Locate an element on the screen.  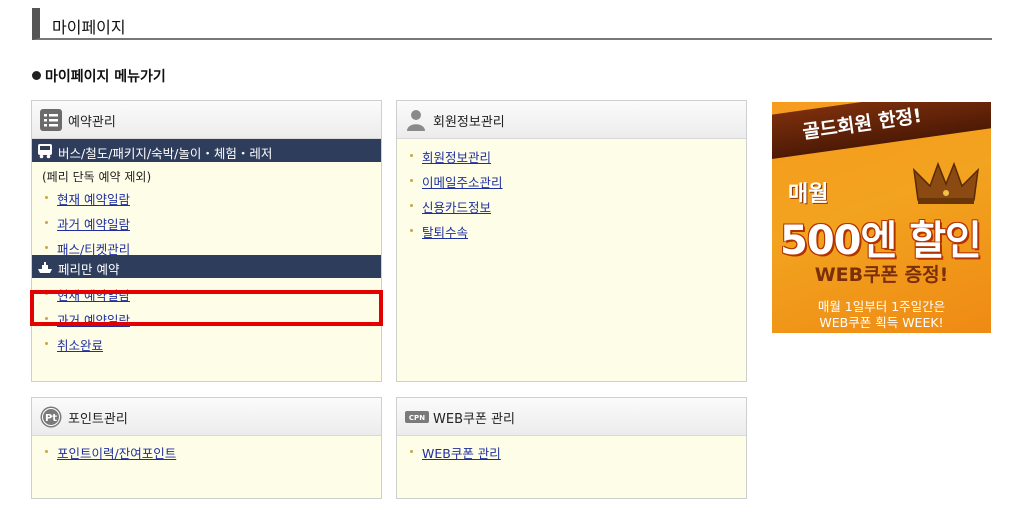
list-item: 과거 예약일람 is located at coordinates (206, 223).